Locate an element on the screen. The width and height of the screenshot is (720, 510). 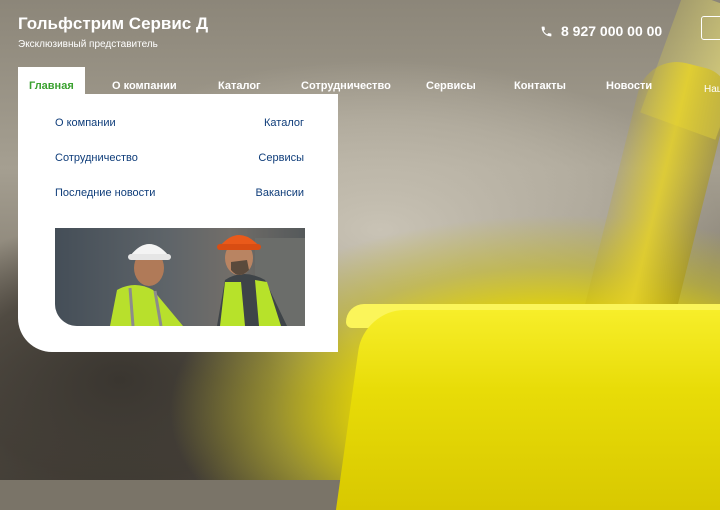
dropdown-link-cooperation: Сотрудничество is located at coordinates (96, 158).